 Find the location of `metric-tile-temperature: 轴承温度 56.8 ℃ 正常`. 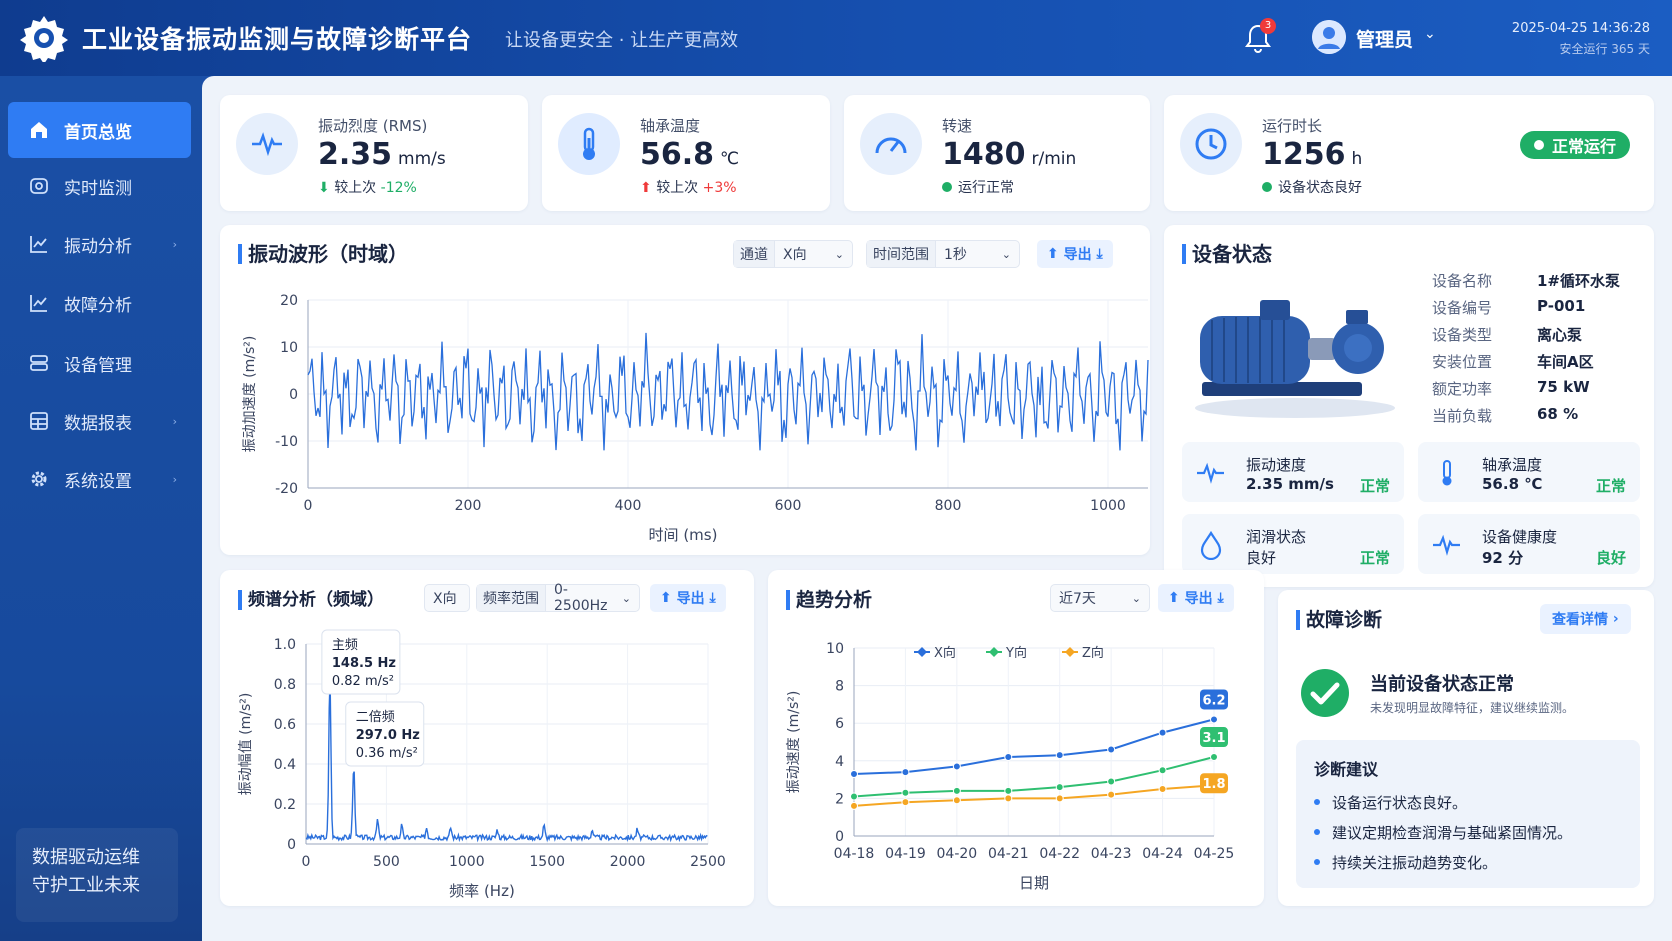

metric-tile-temperature: 轴承温度 56.8 ℃ 正常 is located at coordinates (1529, 472).